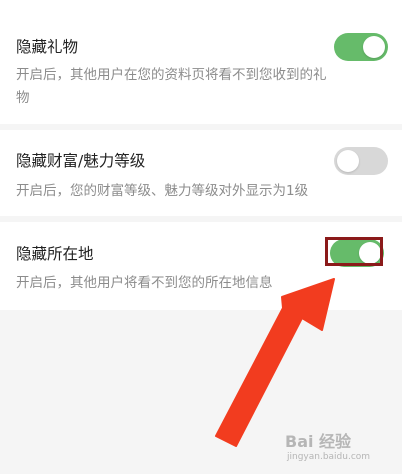 The width and height of the screenshot is (402, 474). Describe the element at coordinates (329, 457) in the screenshot. I see `watermark-url: jingyan.baidu.com` at that location.